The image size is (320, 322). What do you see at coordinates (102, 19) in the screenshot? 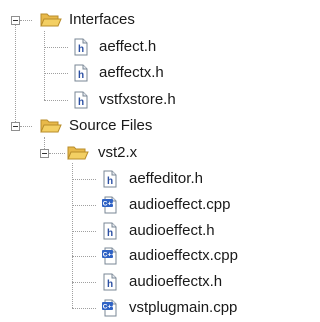
I see `folder-label: Interfaces` at bounding box center [102, 19].